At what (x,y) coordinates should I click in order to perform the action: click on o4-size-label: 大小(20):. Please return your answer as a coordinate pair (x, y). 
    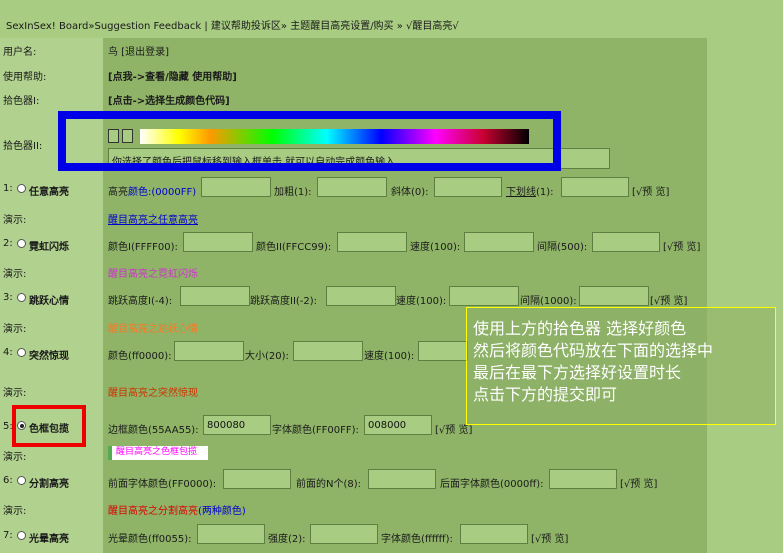
    Looking at the image, I should click on (267, 356).